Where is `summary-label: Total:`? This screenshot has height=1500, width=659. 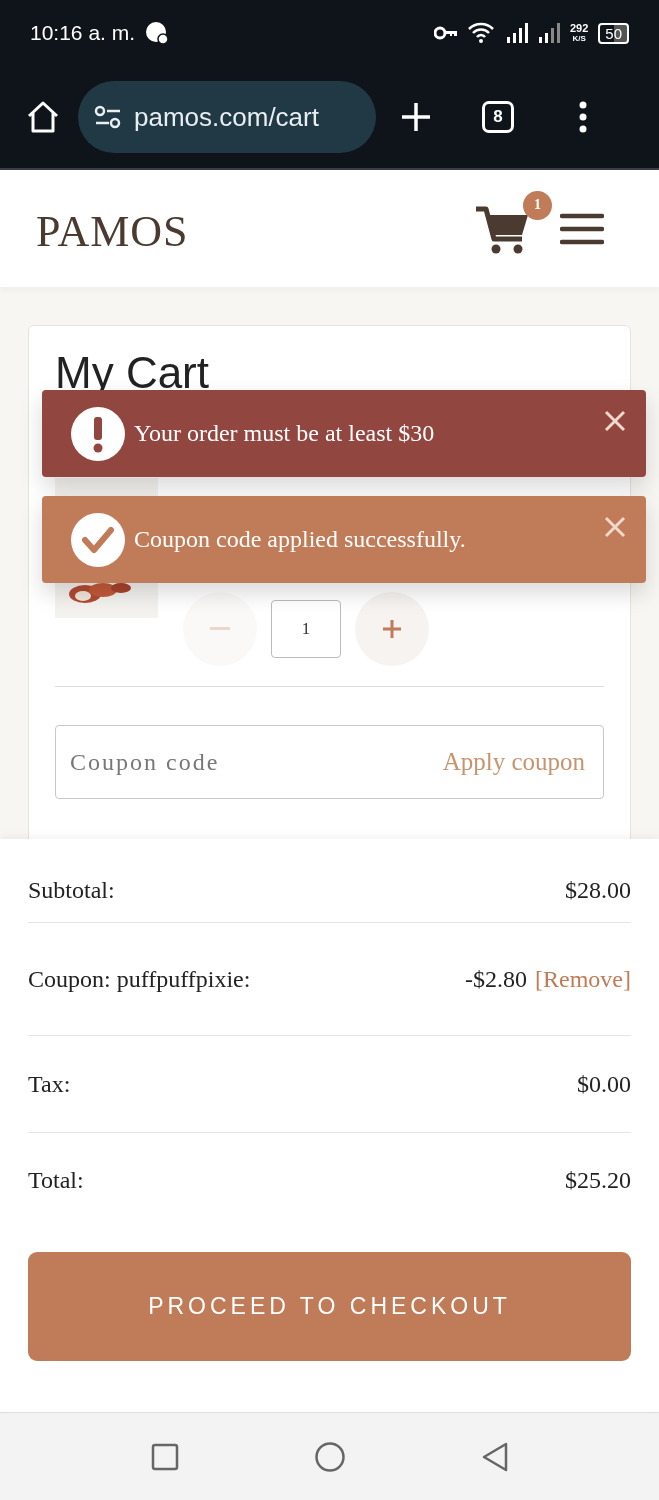
summary-label: Total: is located at coordinates (56, 1180).